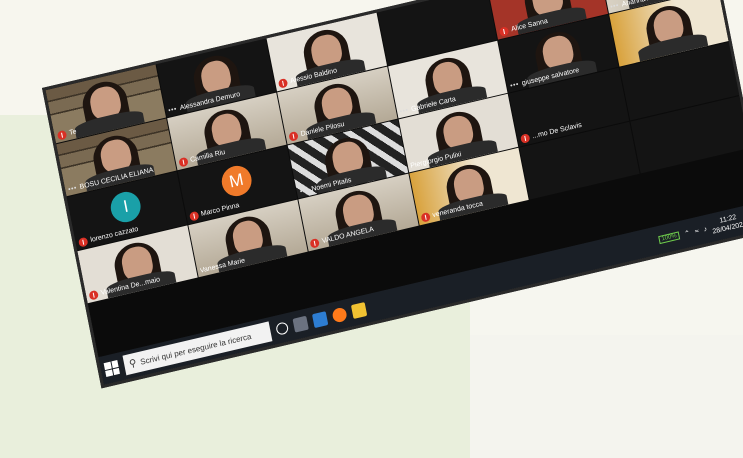 This screenshot has width=743, height=458. What do you see at coordinates (705, 229) in the screenshot?
I see `volume-icon: ♪` at bounding box center [705, 229].